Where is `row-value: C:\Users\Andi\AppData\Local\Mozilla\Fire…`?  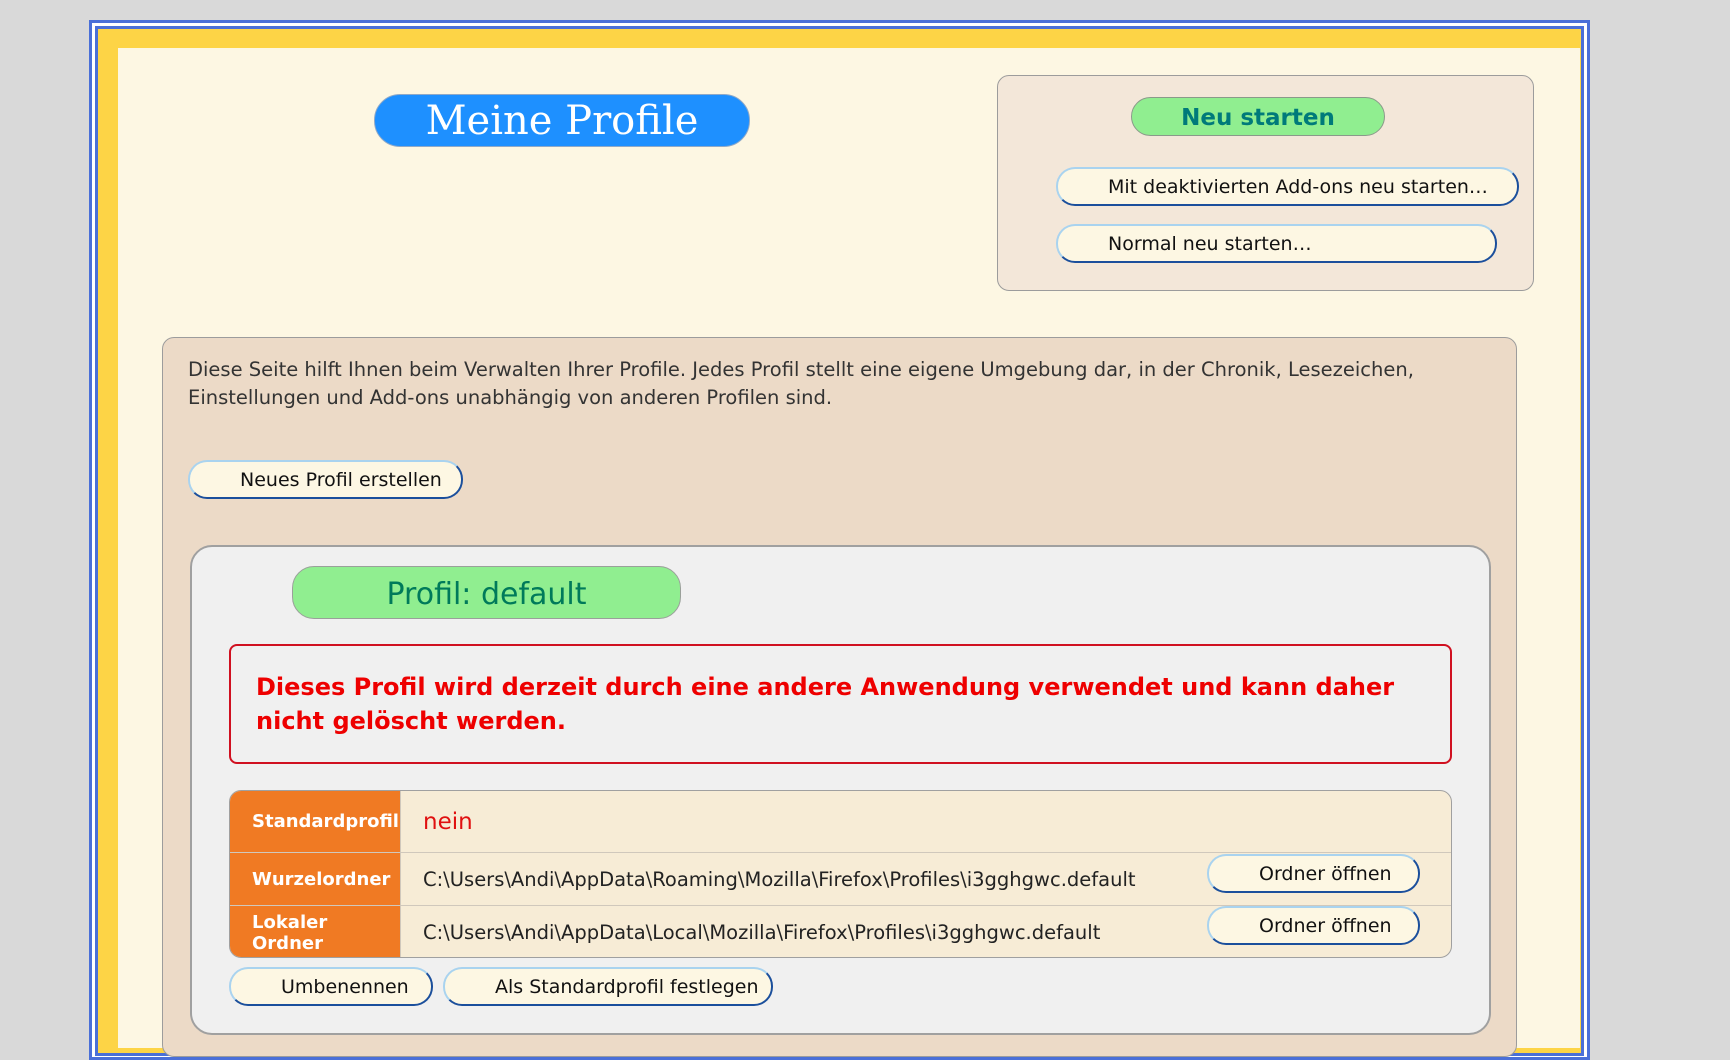
row-value: C:\Users\Andi\AppData\Local\Mozilla\Fire… is located at coordinates (762, 932).